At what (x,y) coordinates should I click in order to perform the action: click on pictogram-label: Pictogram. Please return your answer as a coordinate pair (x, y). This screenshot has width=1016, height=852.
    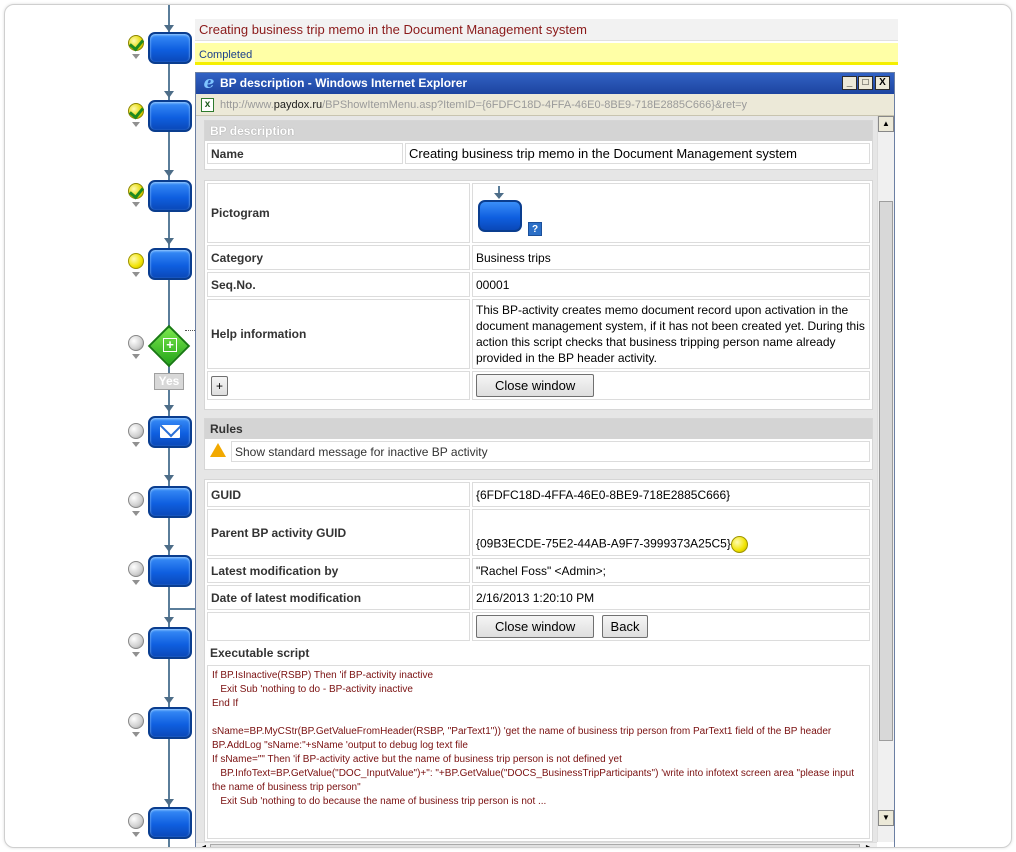
    Looking at the image, I should click on (338, 213).